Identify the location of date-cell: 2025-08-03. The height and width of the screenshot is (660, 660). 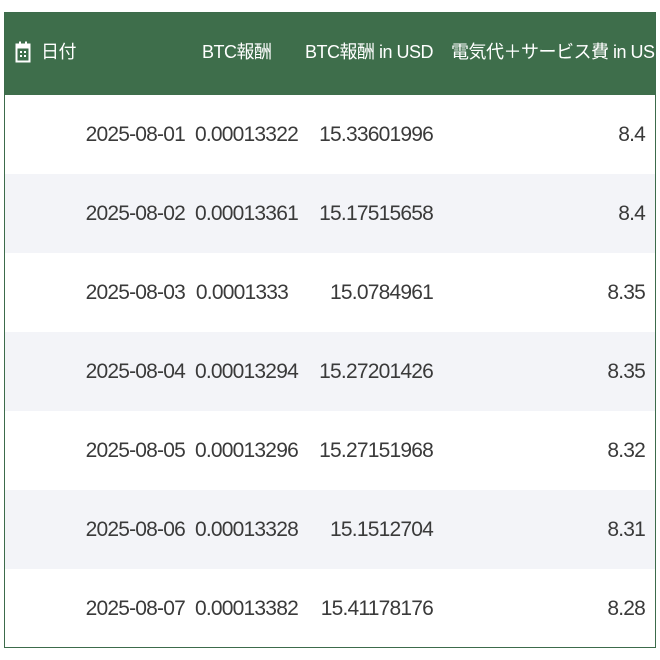
(135, 292).